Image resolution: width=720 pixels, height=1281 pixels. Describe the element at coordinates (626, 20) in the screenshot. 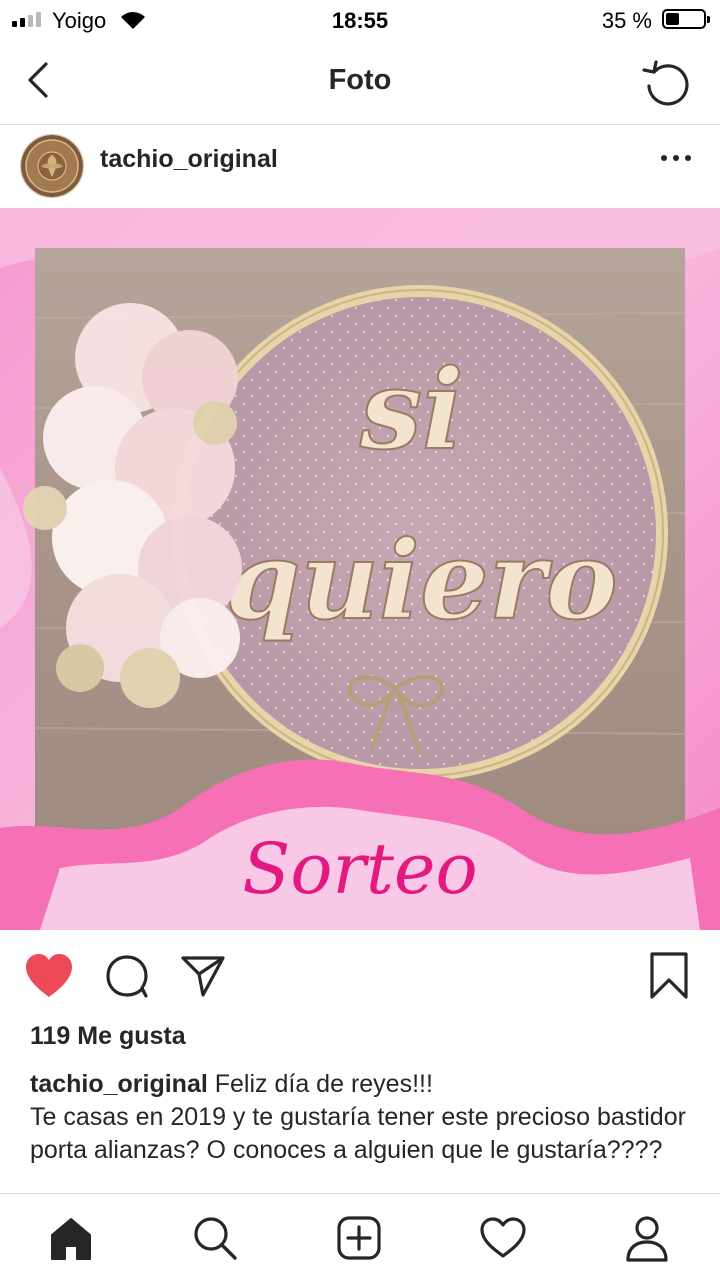

I see `battery-percentage: 35 %` at that location.